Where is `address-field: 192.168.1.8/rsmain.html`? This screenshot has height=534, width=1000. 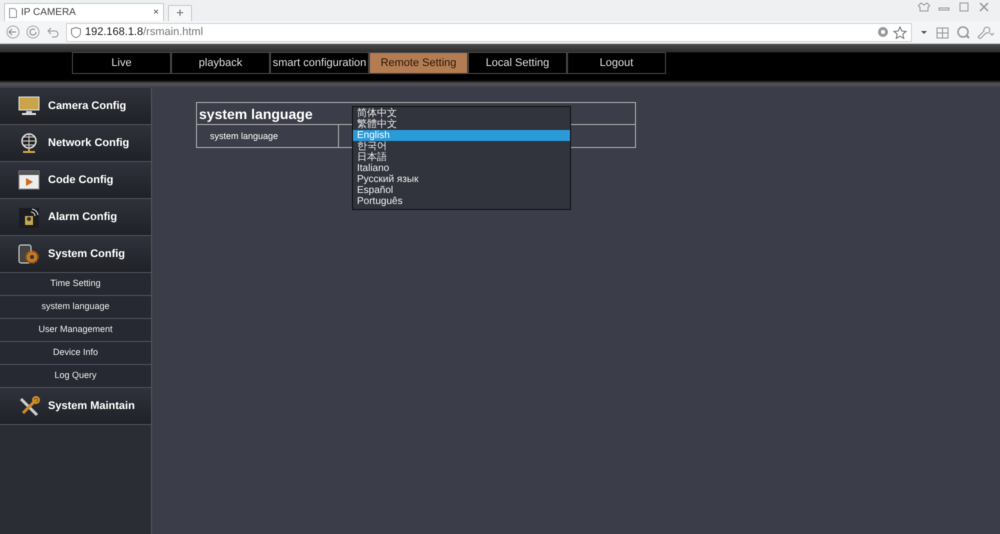
address-field: 192.168.1.8/rsmain.html is located at coordinates (489, 32).